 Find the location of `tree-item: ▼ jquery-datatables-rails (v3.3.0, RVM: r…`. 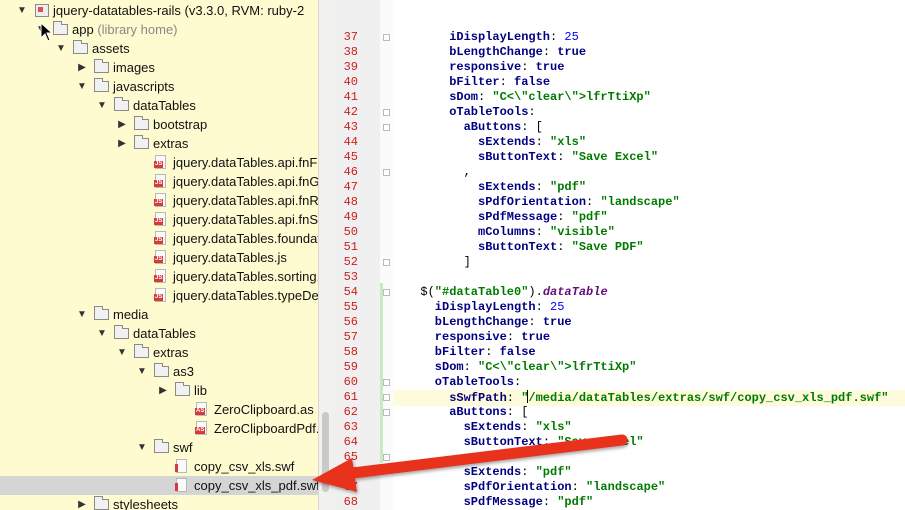

tree-item: ▼ jquery-datatables-rails (v3.3.0, RVM: r… is located at coordinates (159, 10).